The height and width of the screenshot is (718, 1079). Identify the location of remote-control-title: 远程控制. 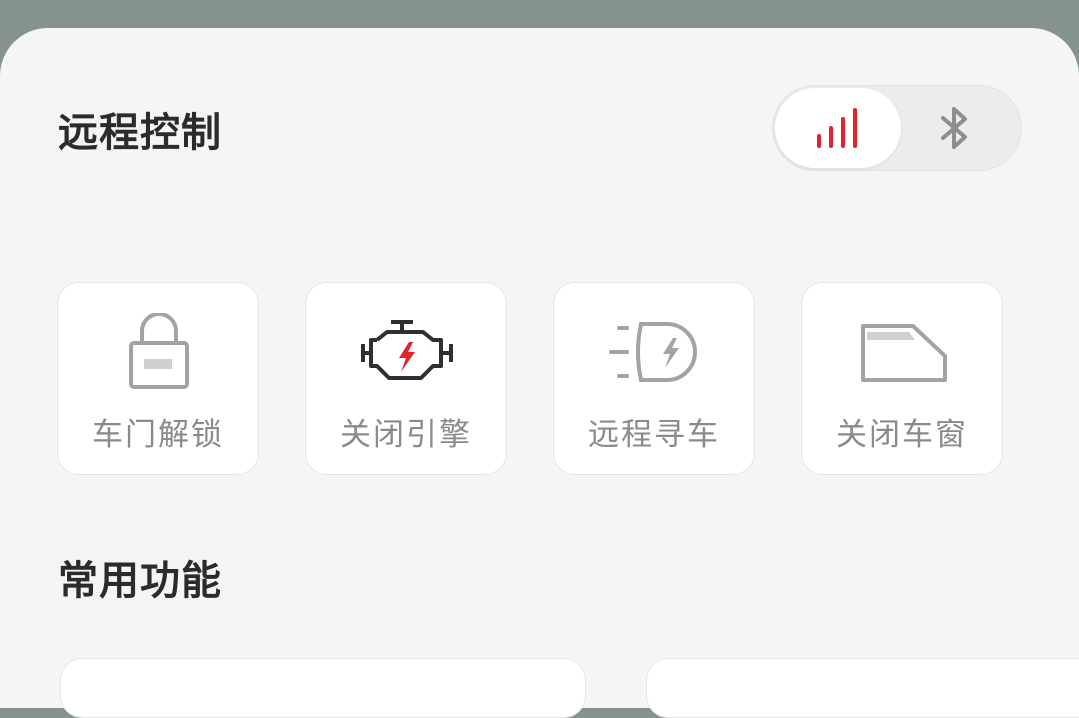
(140, 133).